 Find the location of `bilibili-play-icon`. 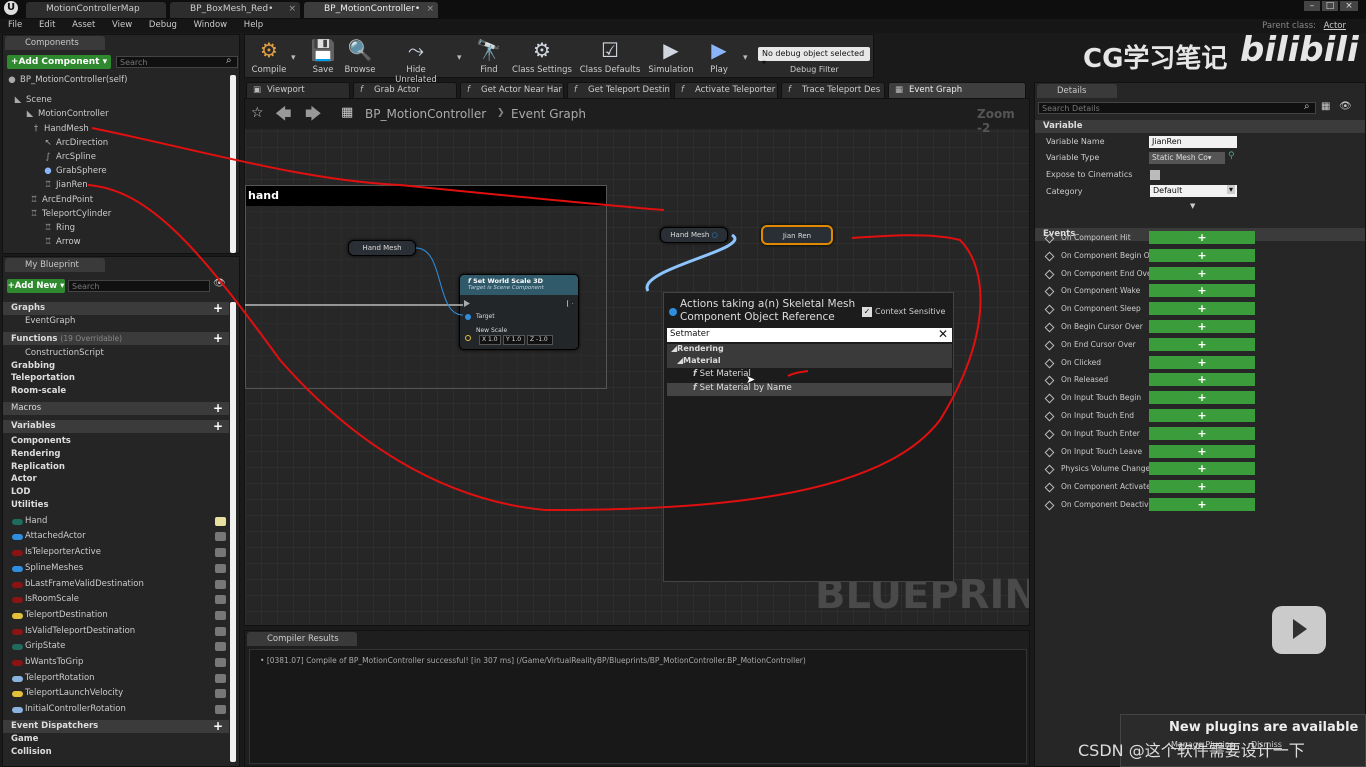

bilibili-play-icon is located at coordinates (1299, 630).